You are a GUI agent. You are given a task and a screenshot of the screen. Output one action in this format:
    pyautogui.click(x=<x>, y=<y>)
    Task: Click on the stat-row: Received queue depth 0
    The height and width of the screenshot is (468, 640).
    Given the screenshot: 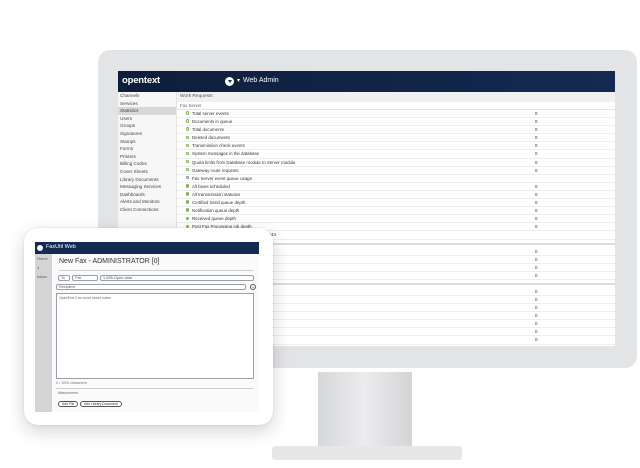 What is the action you would take?
    pyautogui.click(x=396, y=219)
    